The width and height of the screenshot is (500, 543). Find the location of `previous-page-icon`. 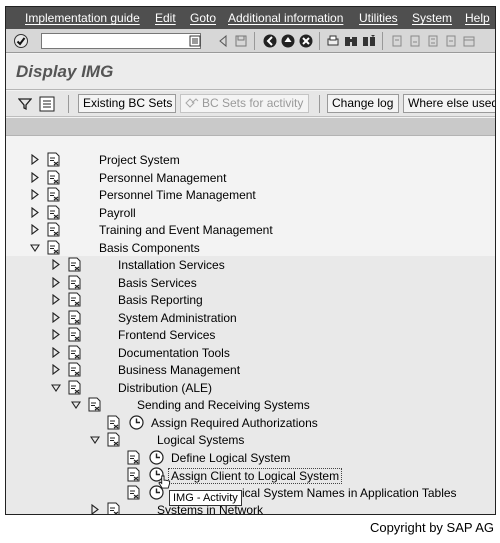

previous-page-icon is located at coordinates (415, 41).